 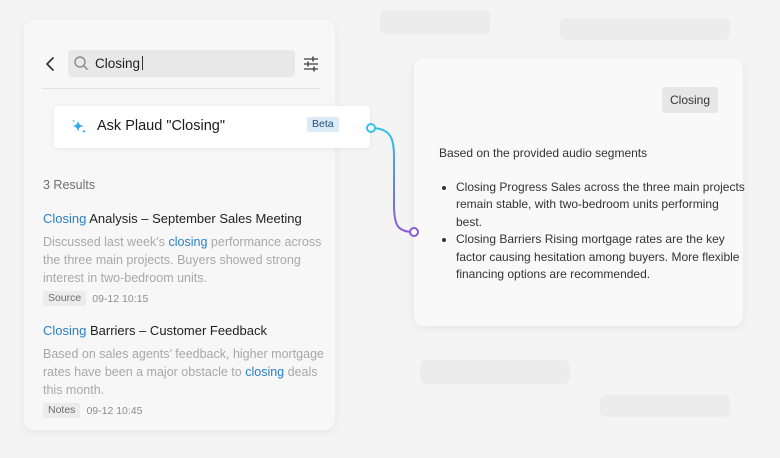 I want to click on result-title-rest: Analysis – September Sales Meeting, so click(x=194, y=218).